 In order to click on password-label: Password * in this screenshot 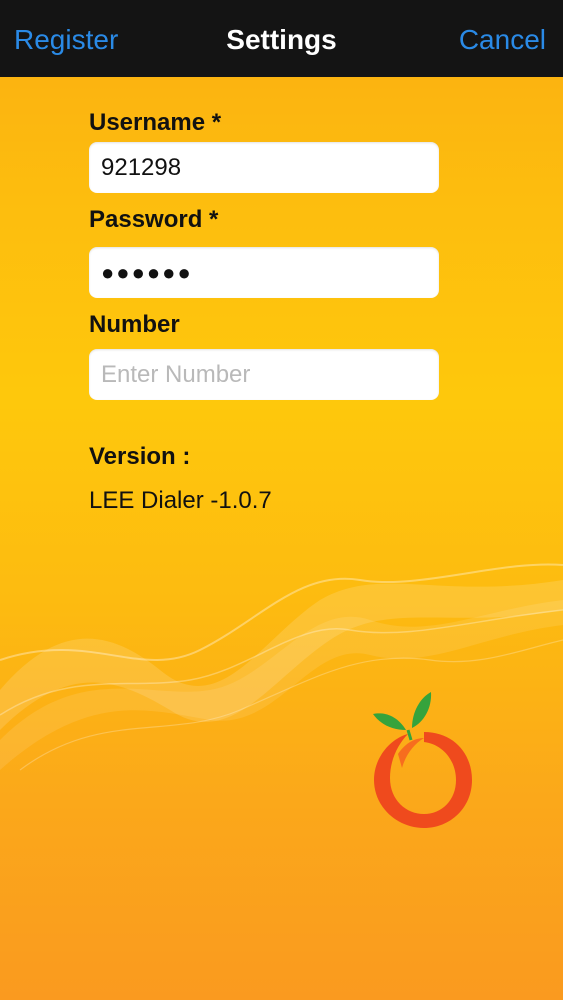, I will do `click(154, 219)`.